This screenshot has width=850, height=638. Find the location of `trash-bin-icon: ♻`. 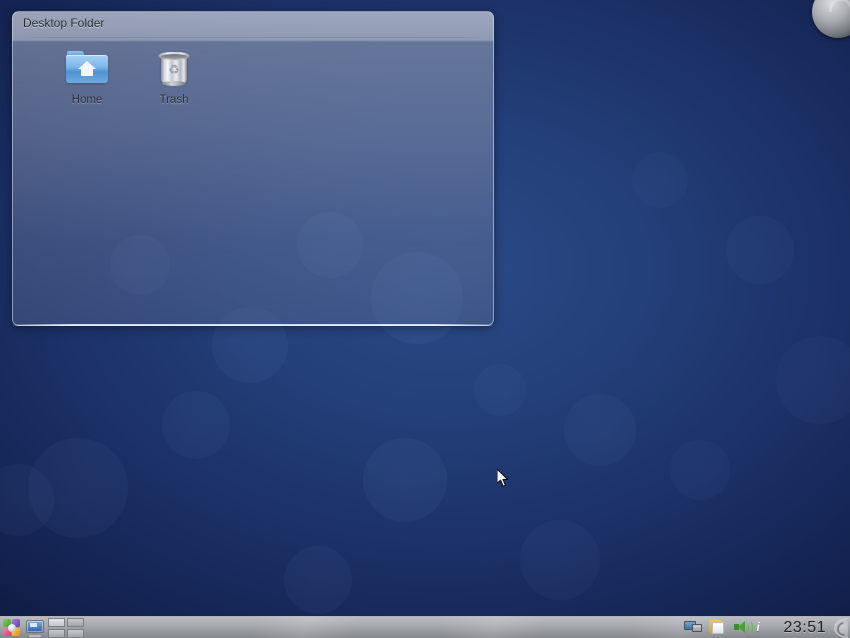

trash-bin-icon: ♻ is located at coordinates (174, 67).